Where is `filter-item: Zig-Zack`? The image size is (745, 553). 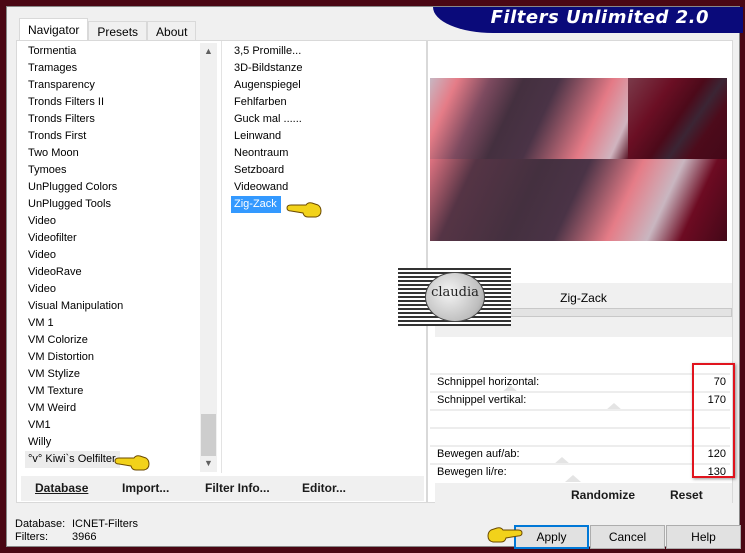
filter-item: Zig-Zack is located at coordinates (256, 204).